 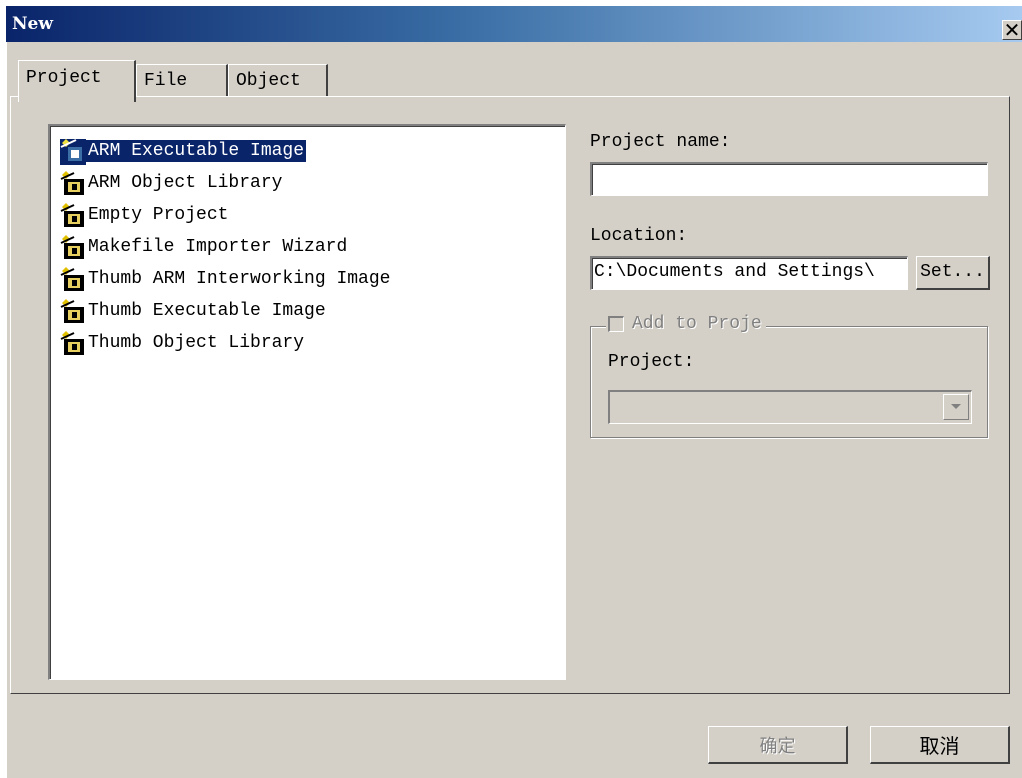 I want to click on ok-button: 确定, so click(x=778, y=745).